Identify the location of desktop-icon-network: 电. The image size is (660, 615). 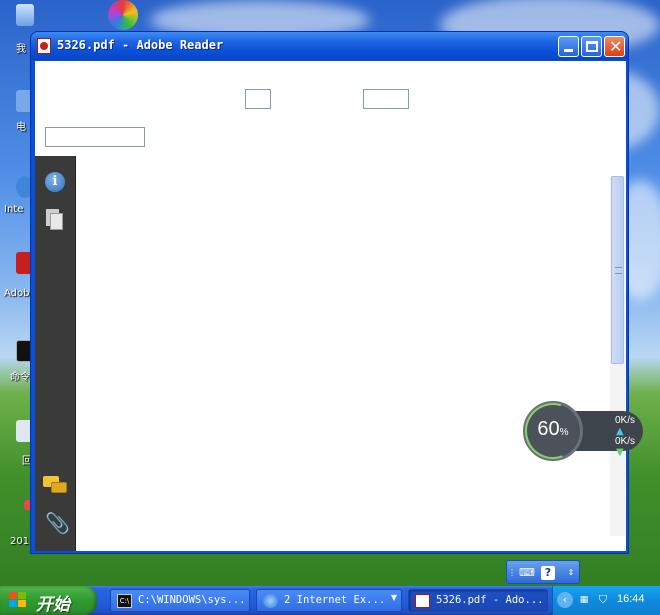
(17, 120).